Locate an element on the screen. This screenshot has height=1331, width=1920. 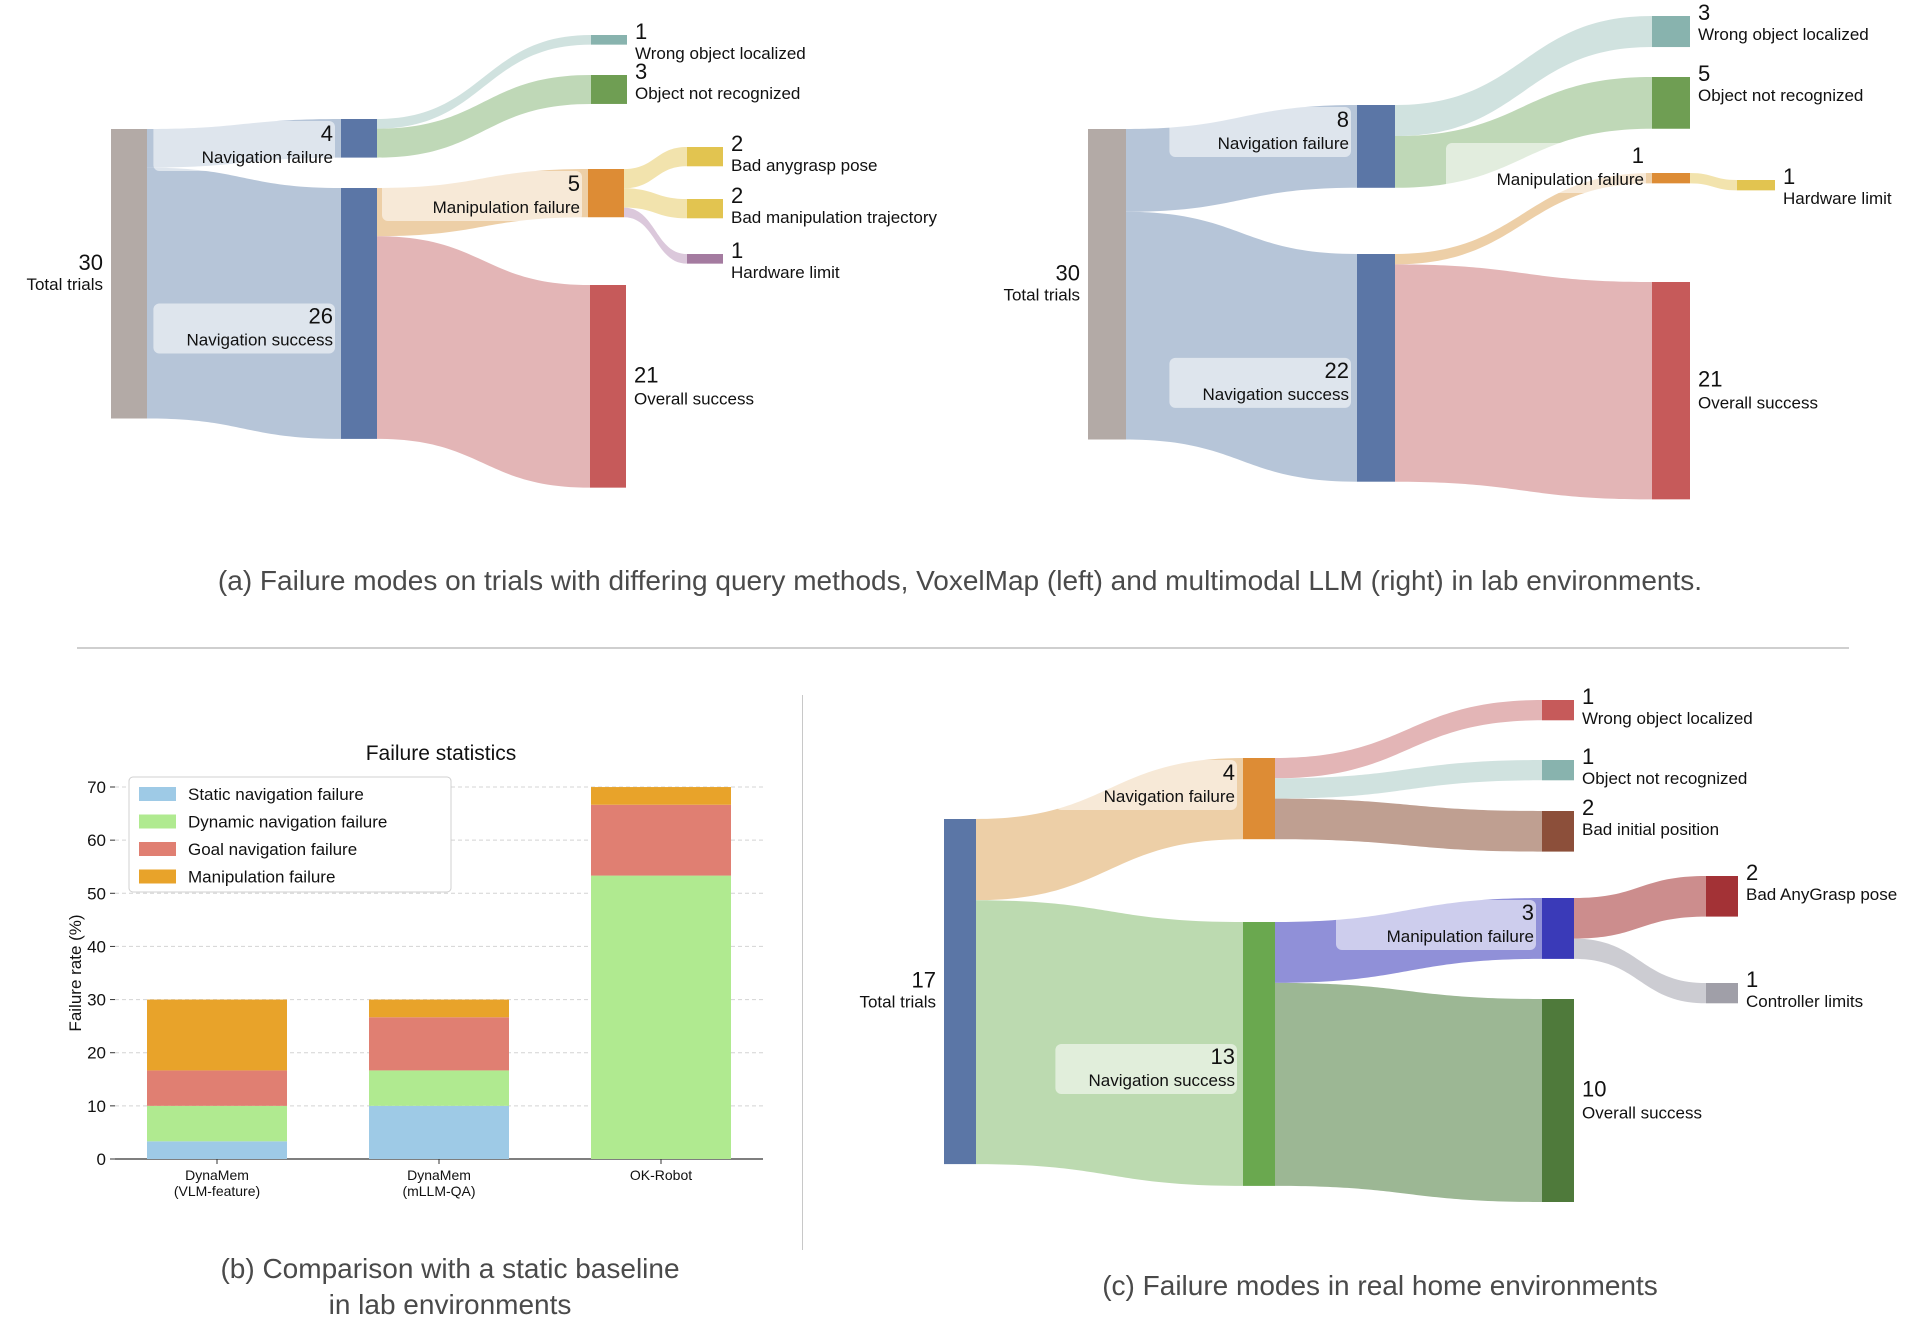
y-tick-label-60: 60 is located at coordinates (96, 840).